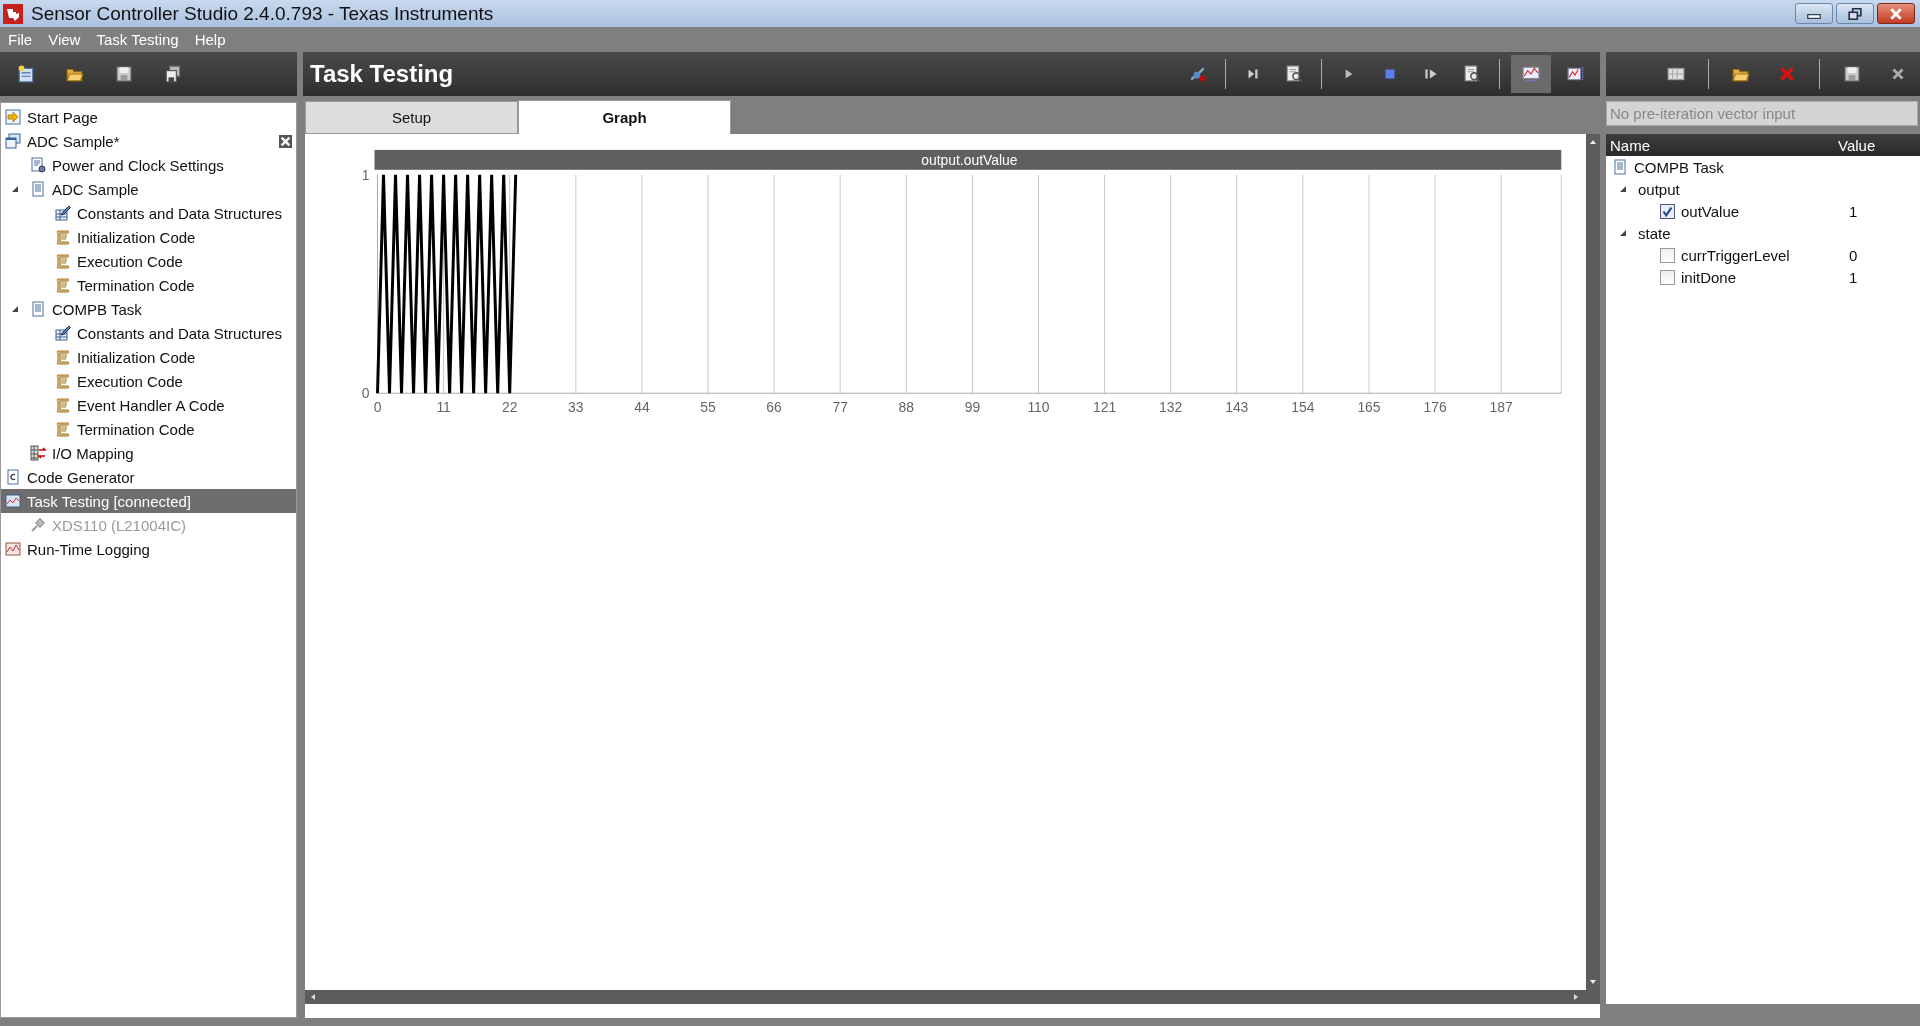  What do you see at coordinates (840, 407) in the screenshot?
I see `x-tick-label: 77` at bounding box center [840, 407].